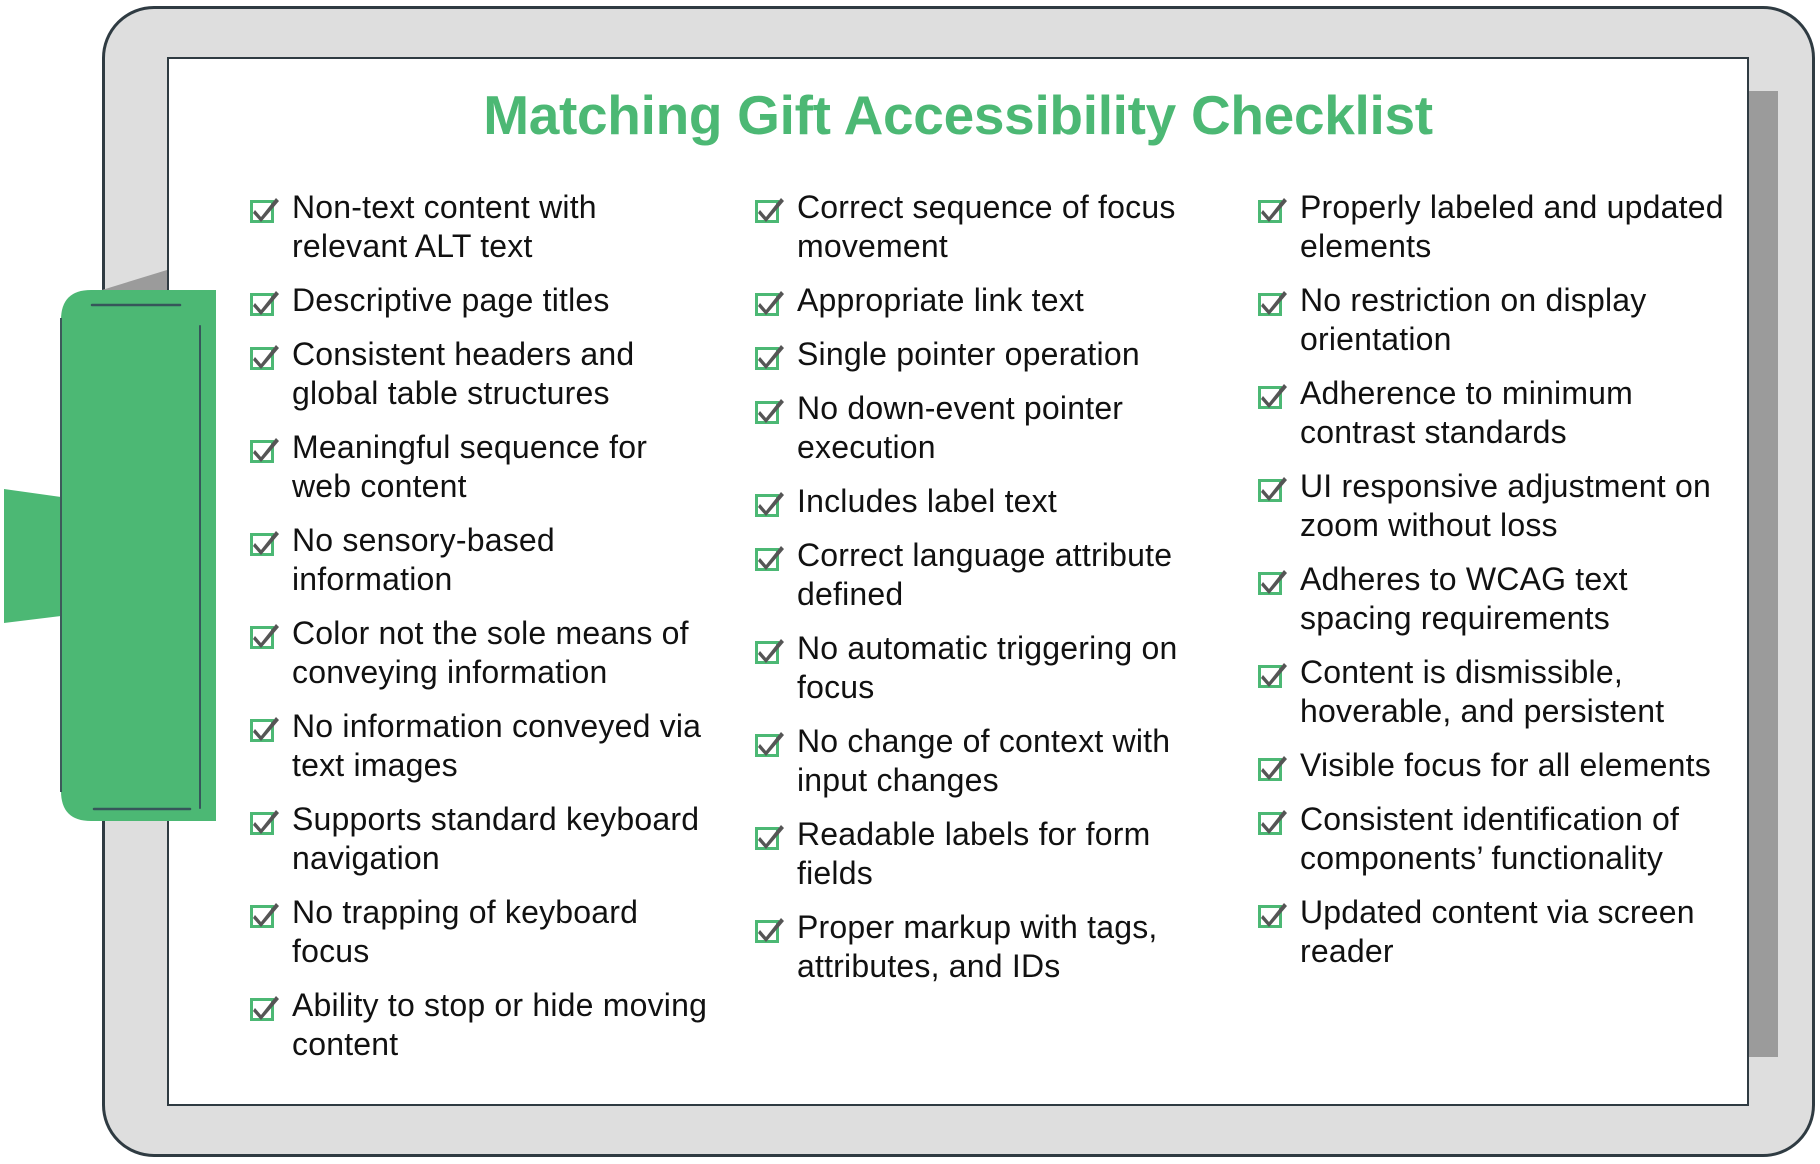 This screenshot has width=1820, height=1164. I want to click on checklist-item: Correct sequence of focus movement, so click(985, 227).